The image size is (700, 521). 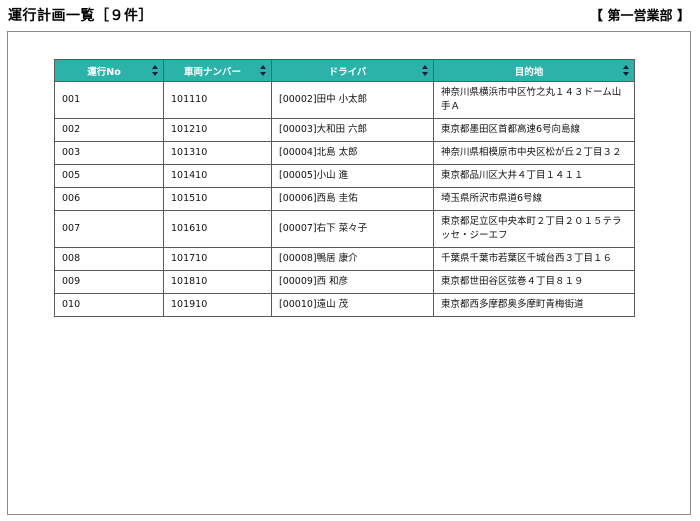 What do you see at coordinates (217, 229) in the screenshot?
I see `cell-vehicle-number: 101610` at bounding box center [217, 229].